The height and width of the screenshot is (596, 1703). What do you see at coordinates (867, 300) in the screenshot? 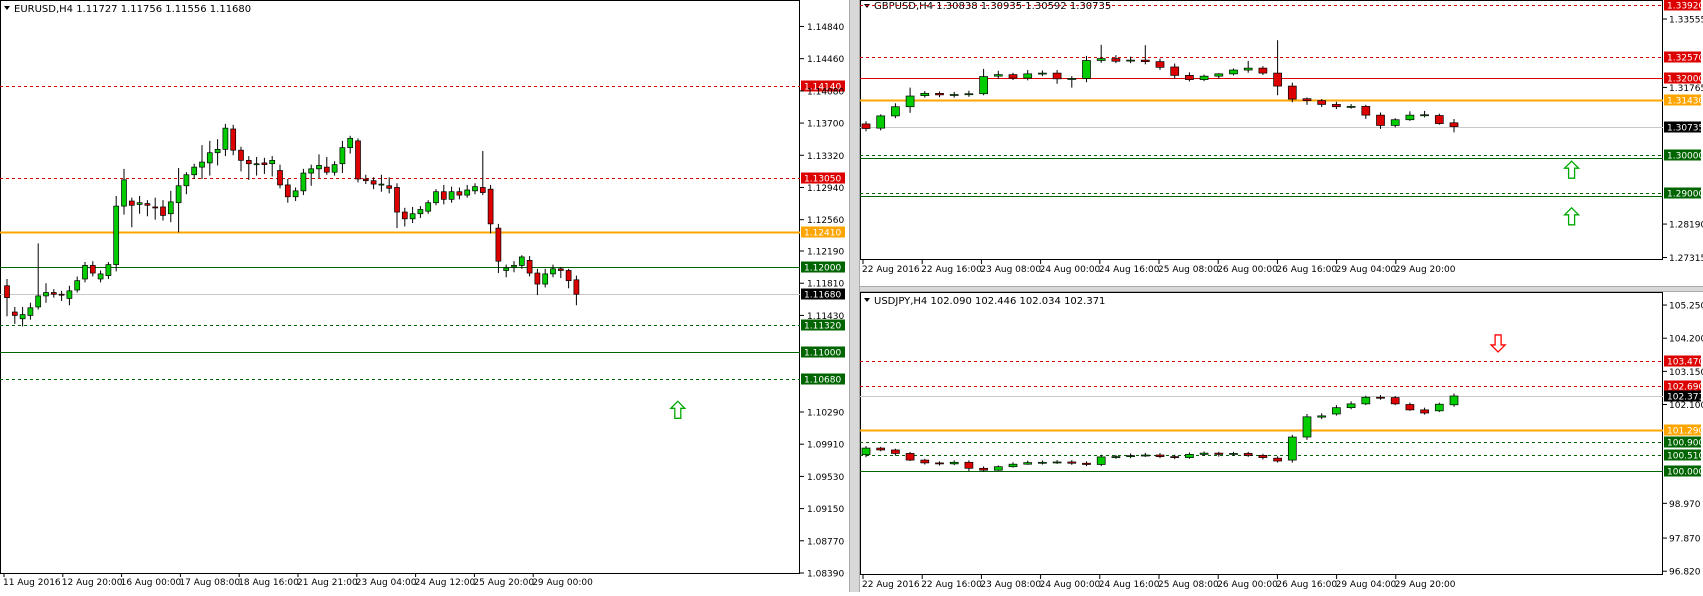
I see `collapse-triangle-icon` at bounding box center [867, 300].